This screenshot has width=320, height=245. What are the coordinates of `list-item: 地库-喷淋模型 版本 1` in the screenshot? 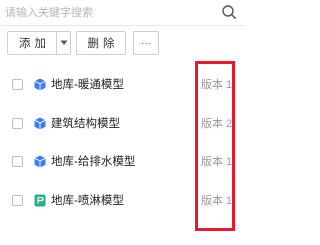 It's located at (122, 201).